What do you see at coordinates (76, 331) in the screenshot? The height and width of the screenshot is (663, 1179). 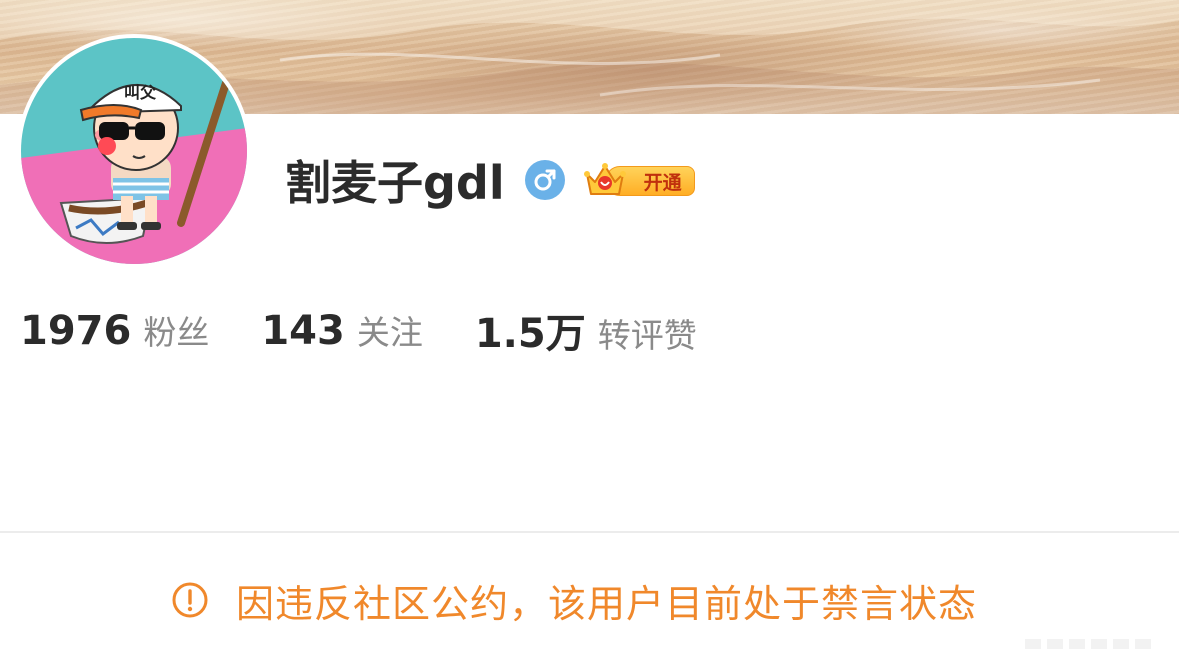 I see `stat-value: 1976` at bounding box center [76, 331].